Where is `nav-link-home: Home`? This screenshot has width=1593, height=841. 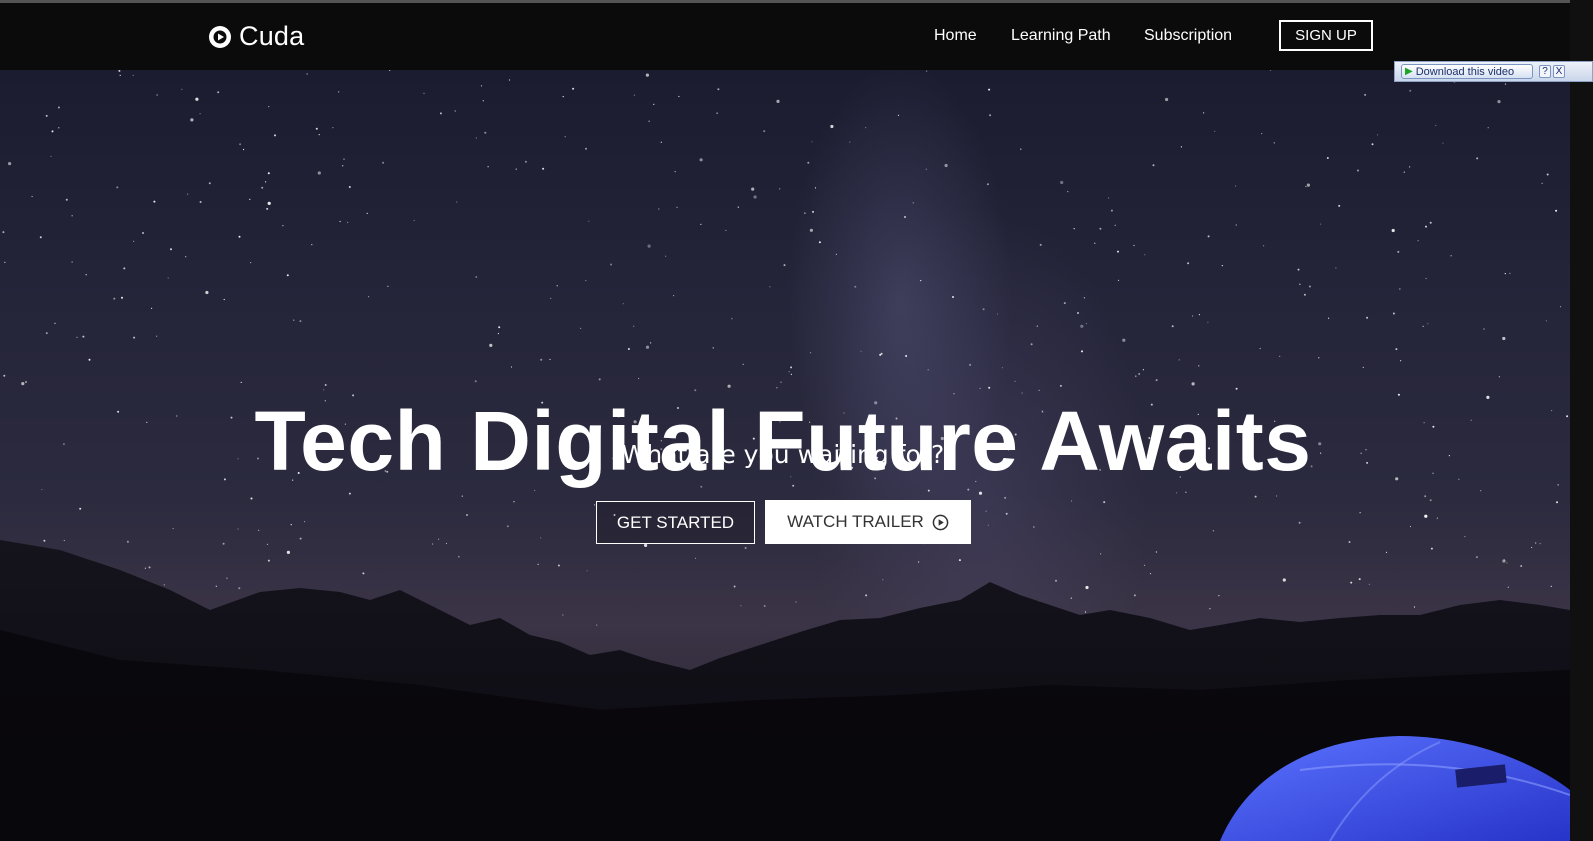
nav-link-home: Home is located at coordinates (955, 36).